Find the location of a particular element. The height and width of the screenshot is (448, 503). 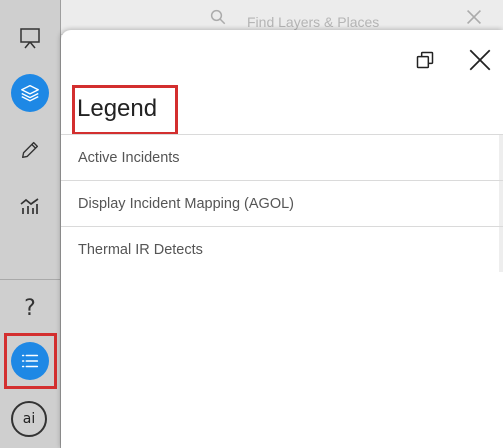

restore-button is located at coordinates (425, 60).